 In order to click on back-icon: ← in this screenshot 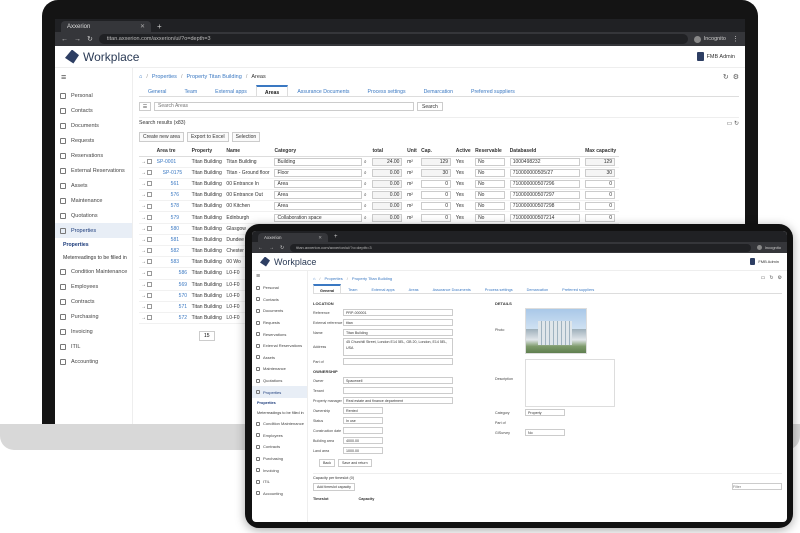, I will do `click(64, 39)`.